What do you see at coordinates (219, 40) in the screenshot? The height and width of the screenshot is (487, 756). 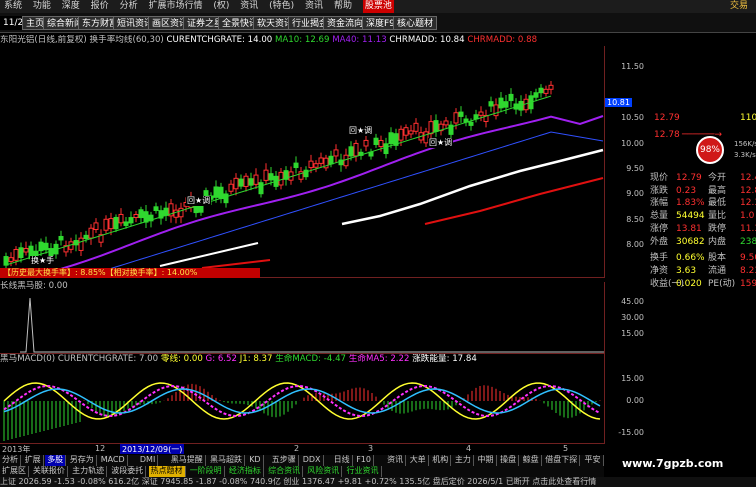 I see `curentchgrate-value: CURENTCHGRATE: 14.00` at bounding box center [219, 40].